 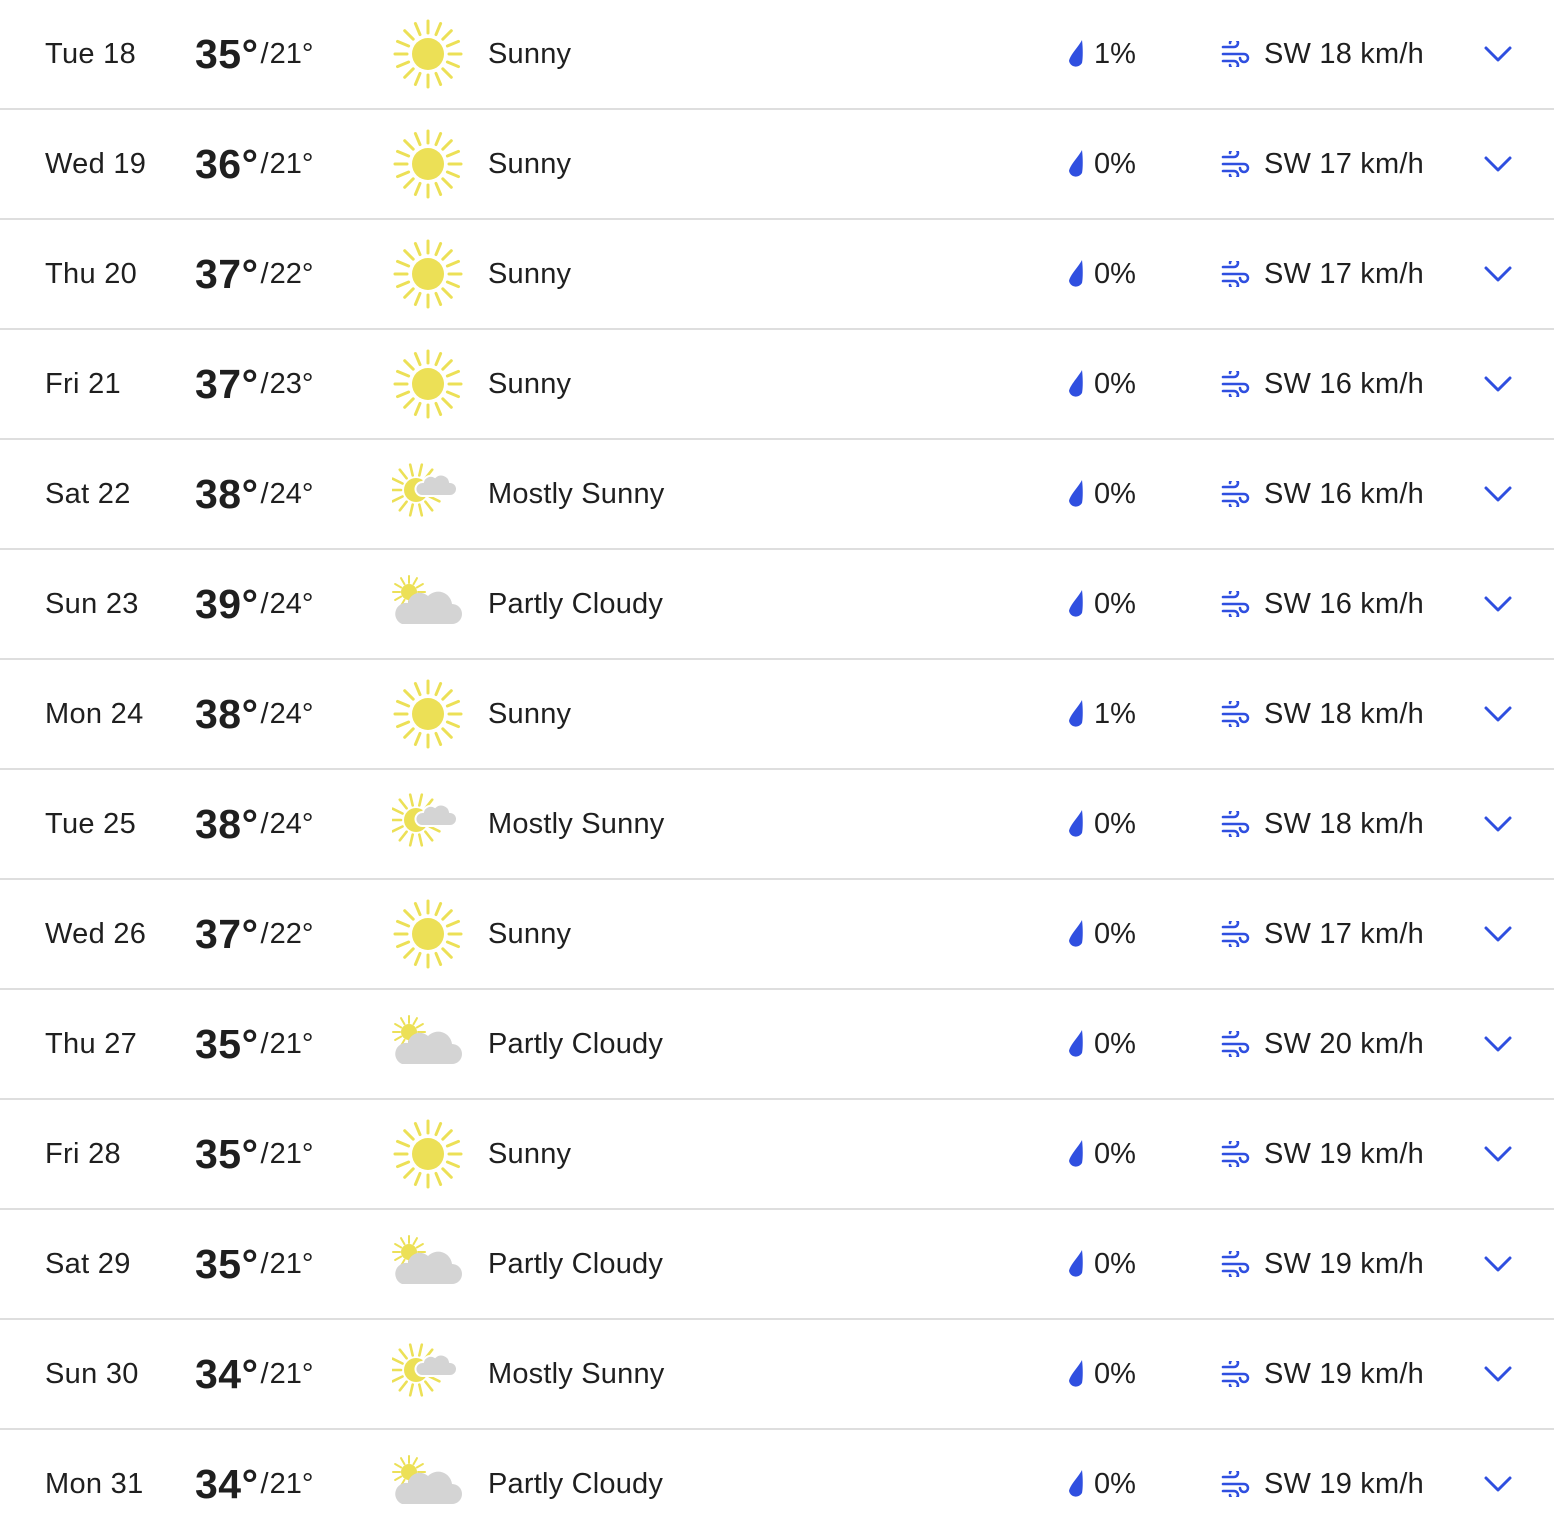 What do you see at coordinates (254, 384) in the screenshot?
I see `temperature-range: 37°/23°` at bounding box center [254, 384].